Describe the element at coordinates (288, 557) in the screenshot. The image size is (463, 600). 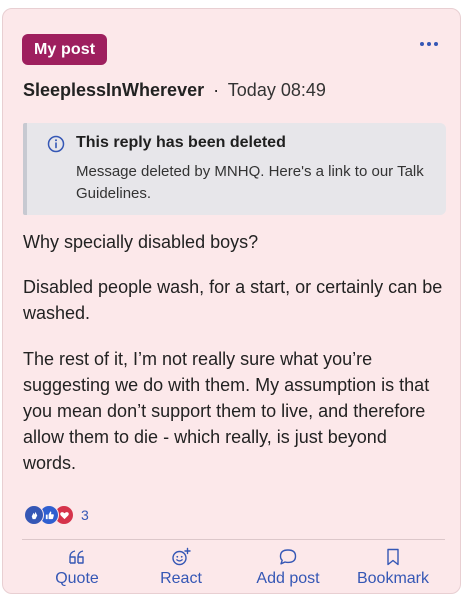
I see `speech-bubble-icon` at that location.